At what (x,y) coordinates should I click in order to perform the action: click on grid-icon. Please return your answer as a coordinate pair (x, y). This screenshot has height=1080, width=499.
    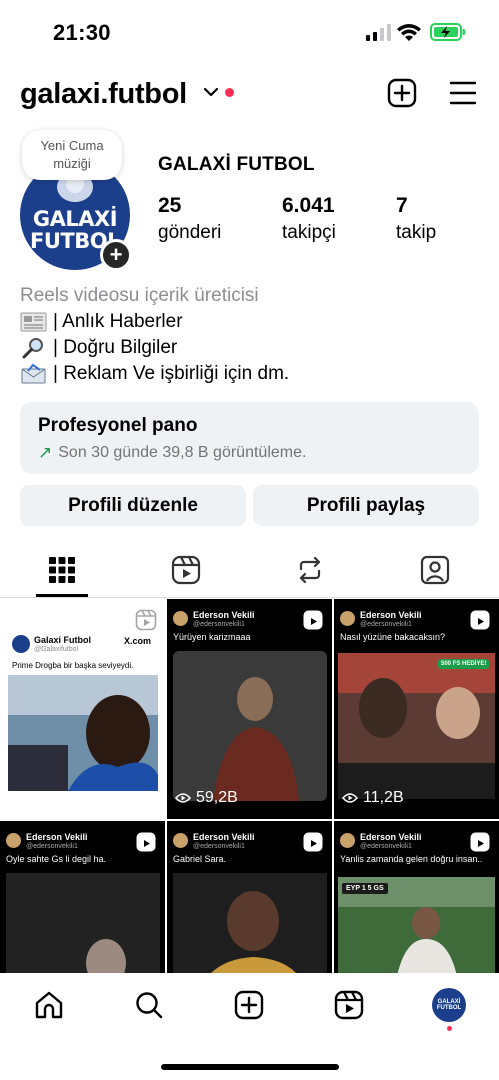
    Looking at the image, I should click on (62, 570).